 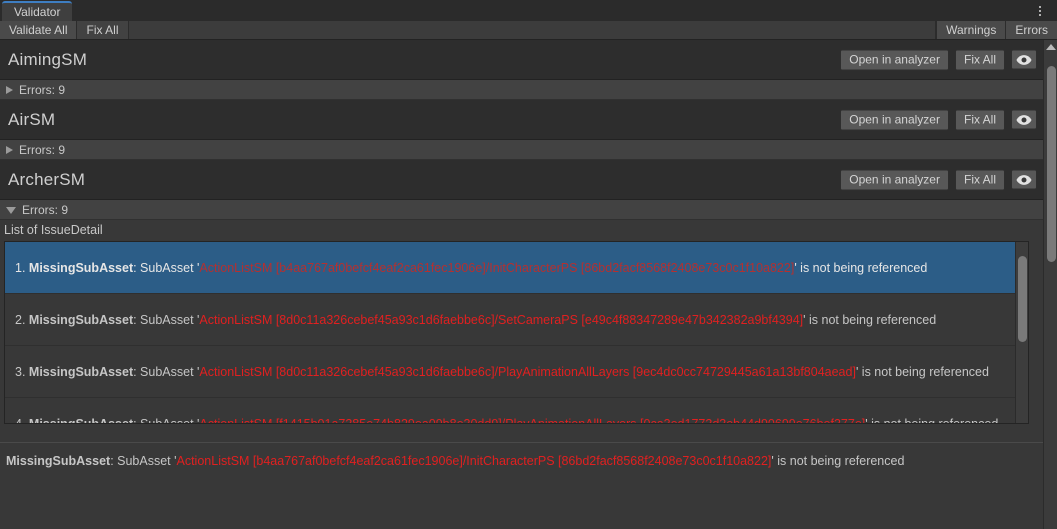 What do you see at coordinates (1050, 284) in the screenshot?
I see `main-scrollbar` at bounding box center [1050, 284].